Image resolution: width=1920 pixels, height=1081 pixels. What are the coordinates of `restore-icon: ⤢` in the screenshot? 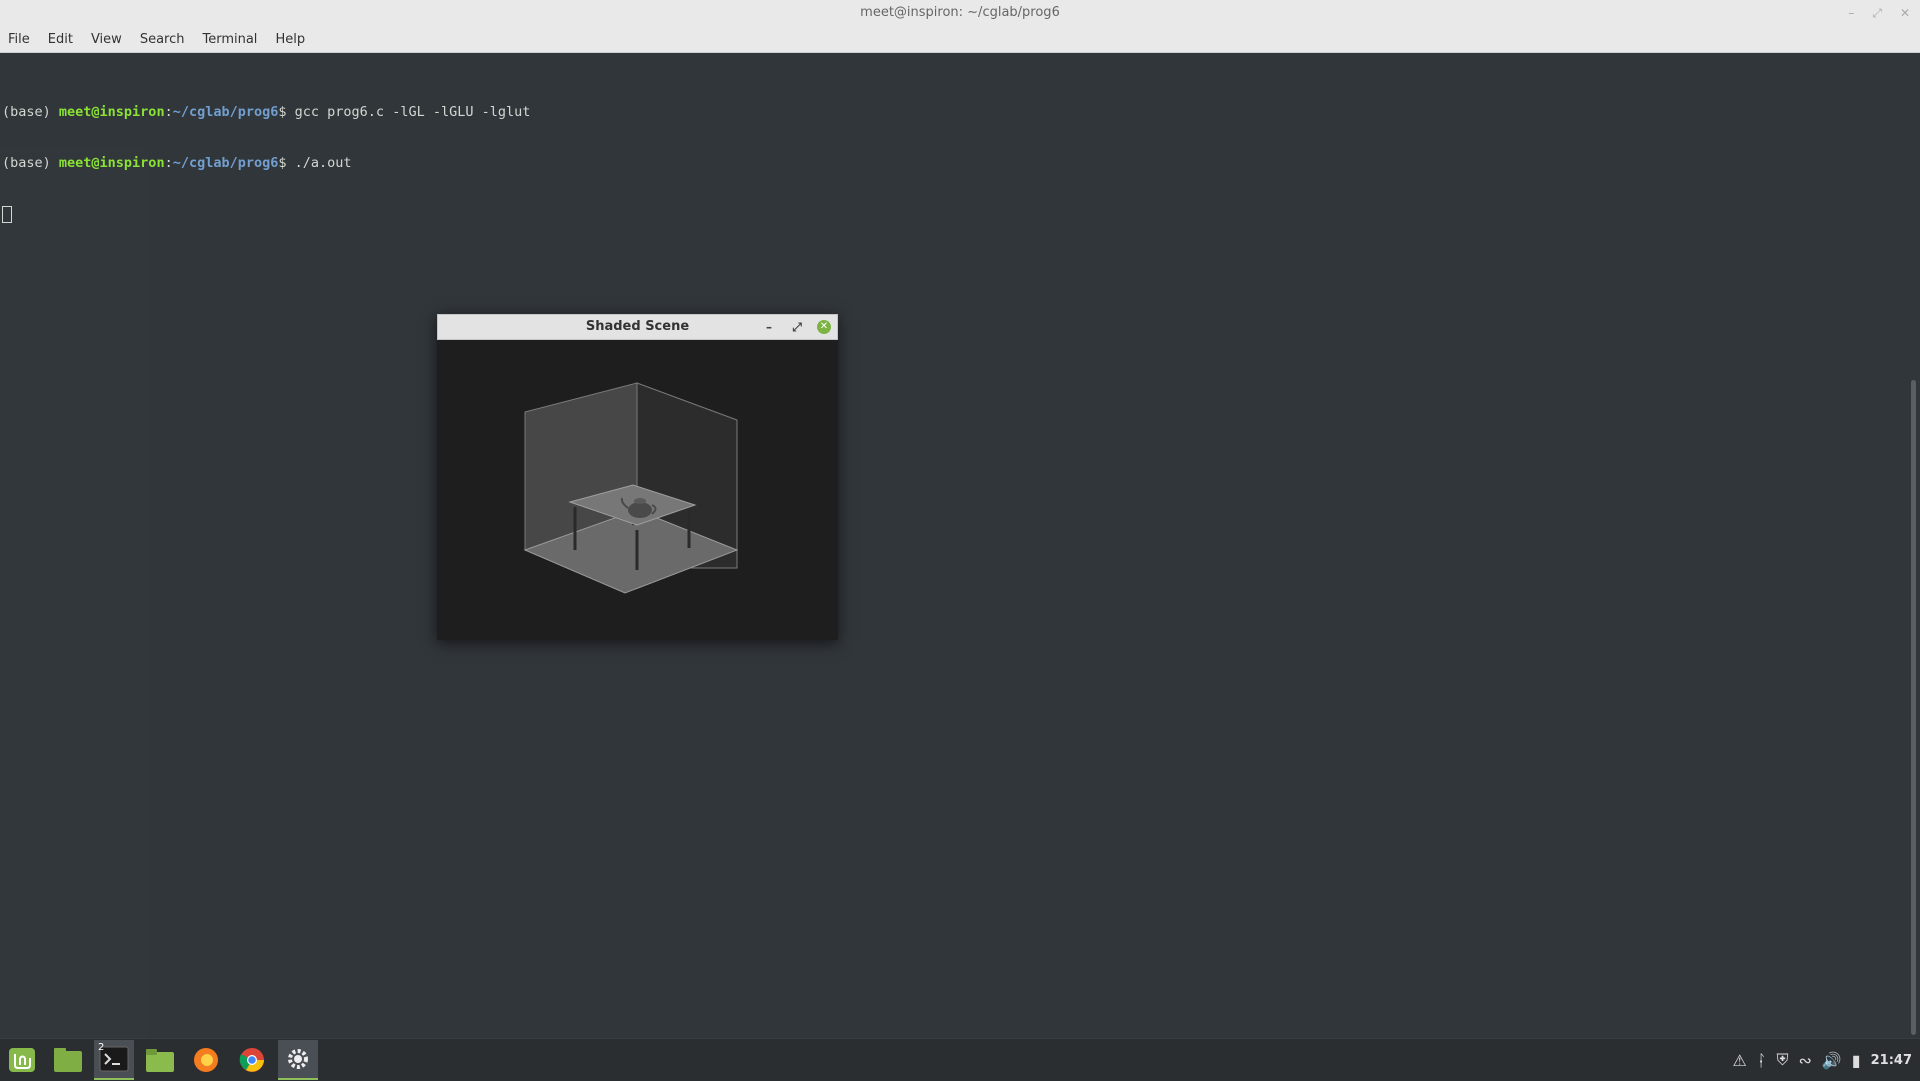 It's located at (797, 327).